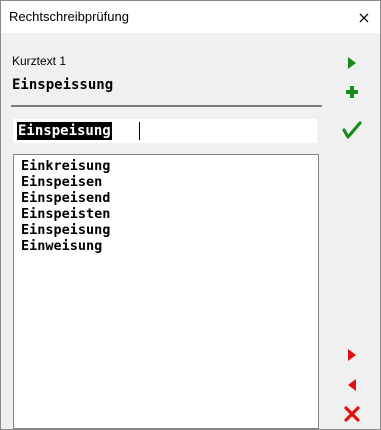  What do you see at coordinates (190, 17) in the screenshot?
I see `title-bar: Rechtschreibprüfung ×` at bounding box center [190, 17].